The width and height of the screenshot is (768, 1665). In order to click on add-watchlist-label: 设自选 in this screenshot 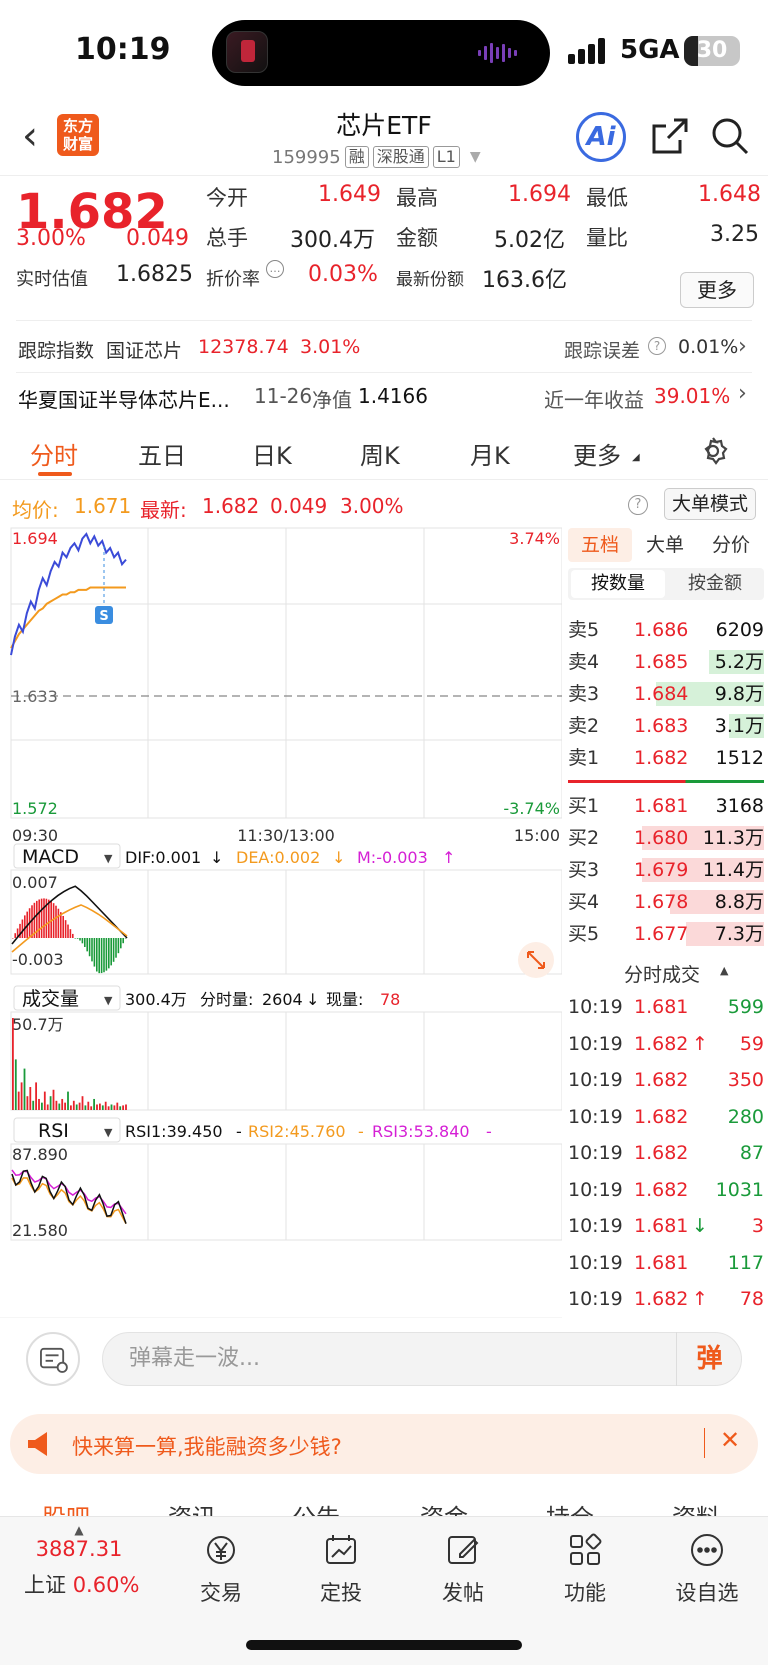, I will do `click(707, 1593)`.